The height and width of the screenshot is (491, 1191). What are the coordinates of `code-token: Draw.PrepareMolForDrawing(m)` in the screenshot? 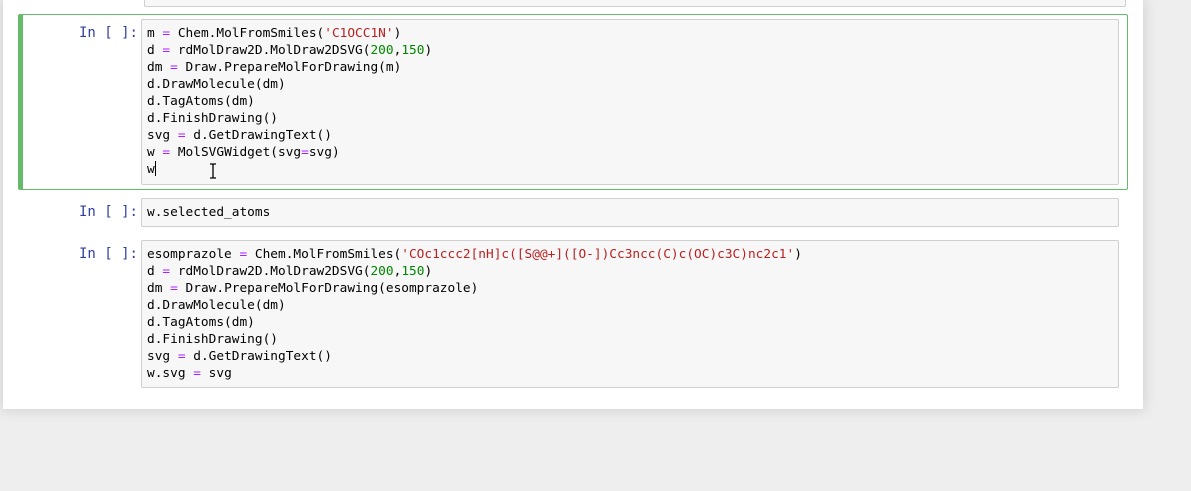 It's located at (289, 67).